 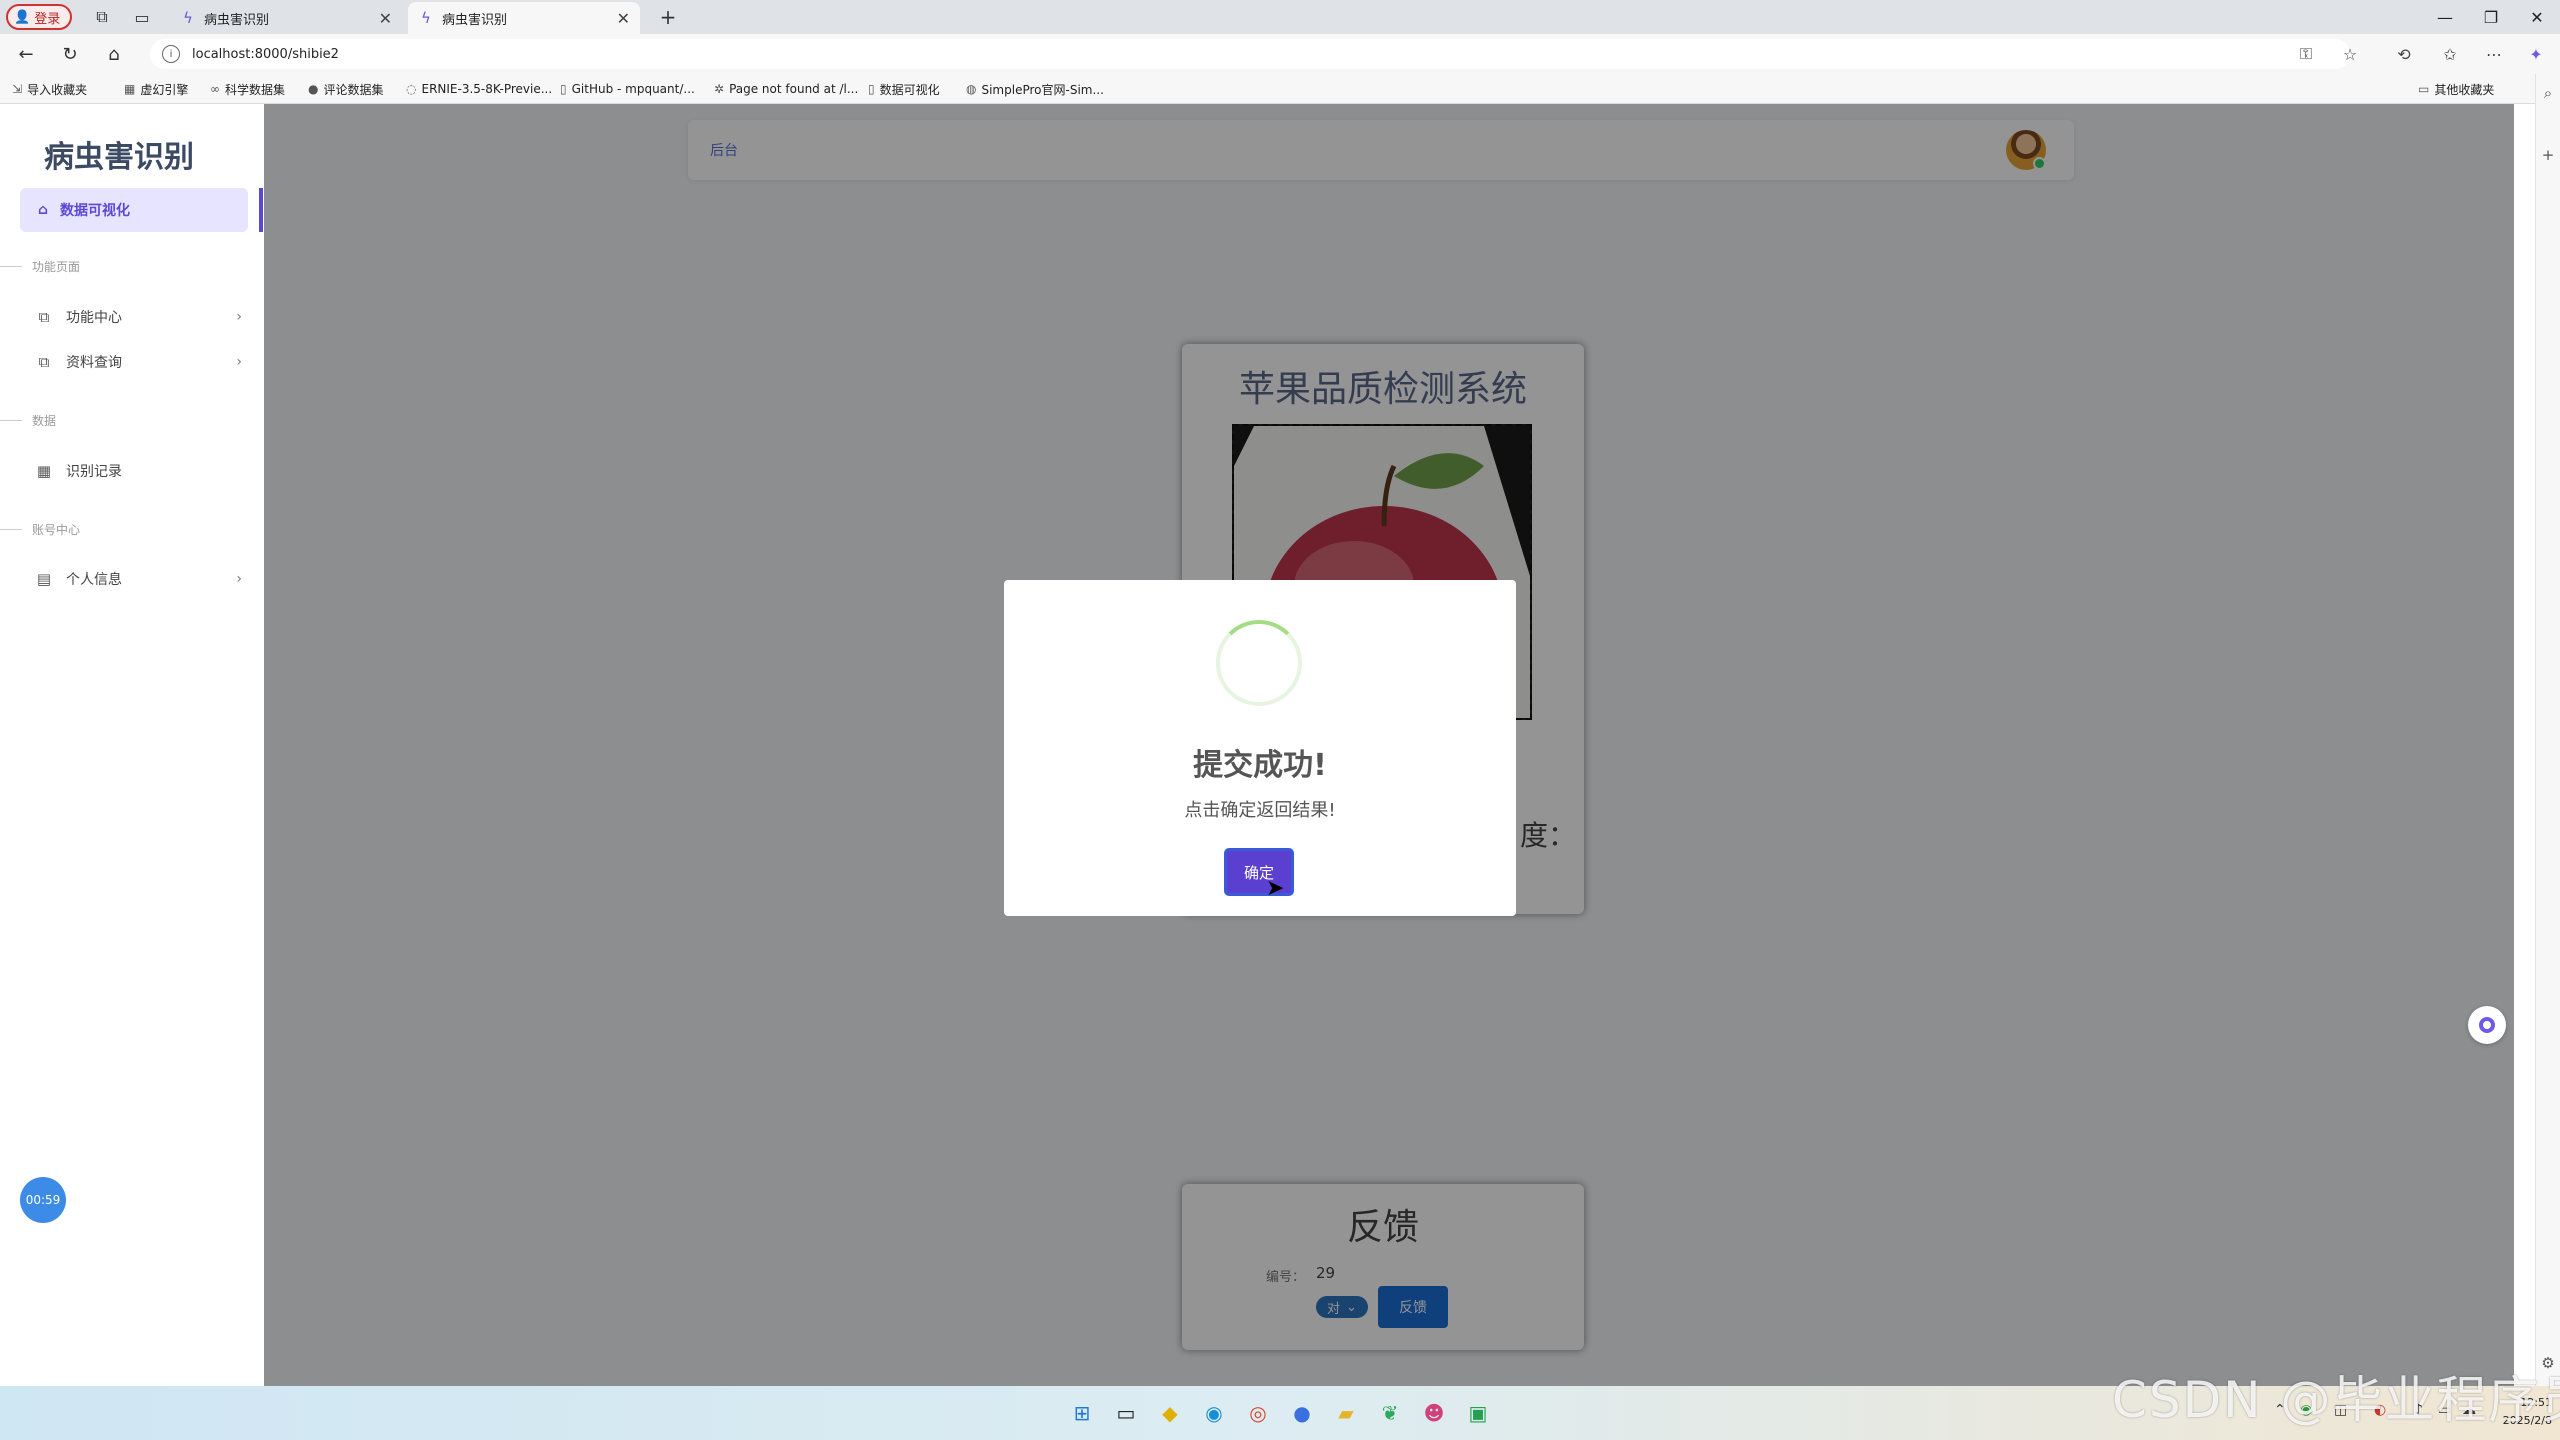 I want to click on back-icon: ←, so click(x=26, y=54).